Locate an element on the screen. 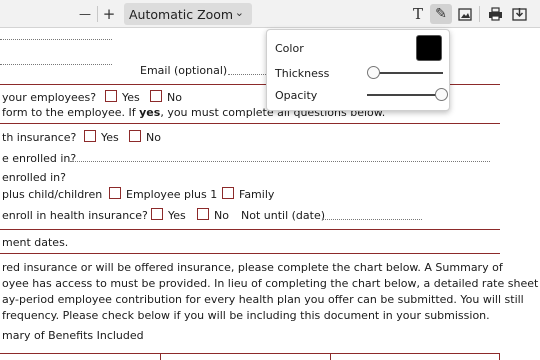 Image resolution: width=540 pixels, height=360 pixels. summary-benefits-label: mary of Benefits Included is located at coordinates (73, 335).